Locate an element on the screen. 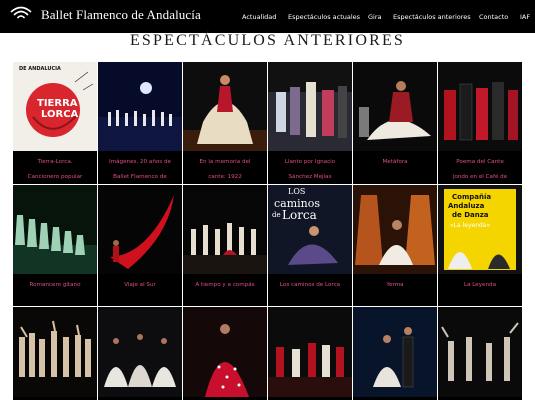 The height and width of the screenshot is (400, 535). los-caminos-poster-icon: LOS caminos de Lorca is located at coordinates (310, 229).